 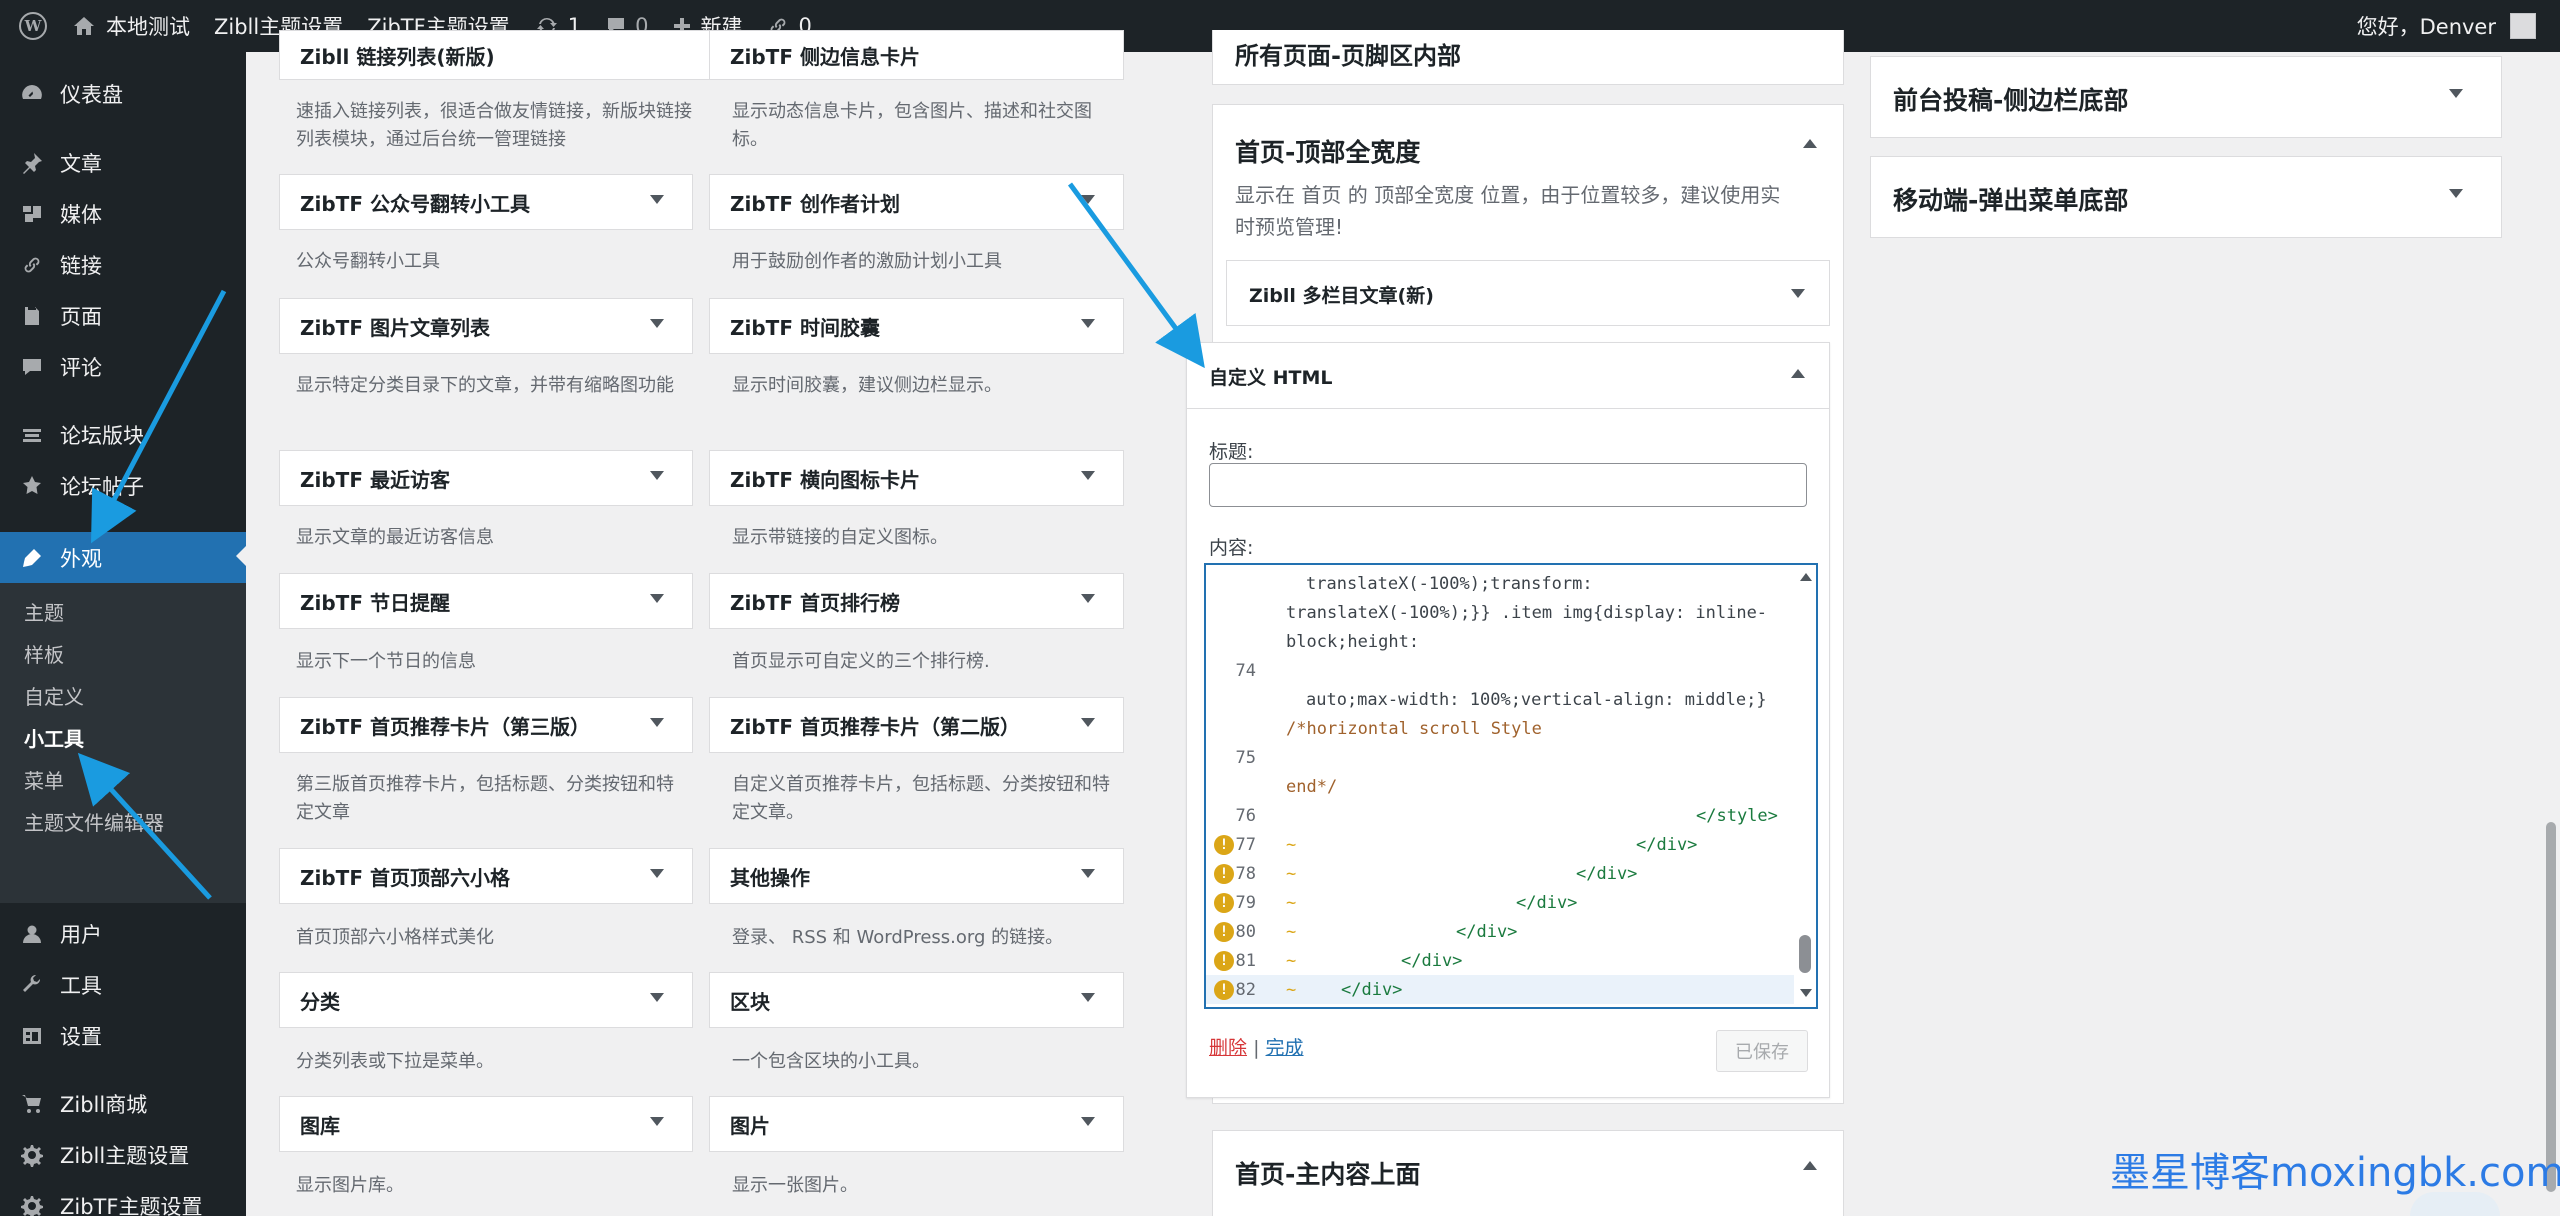 I want to click on annotation-arrow-appearance, so click(x=159, y=416).